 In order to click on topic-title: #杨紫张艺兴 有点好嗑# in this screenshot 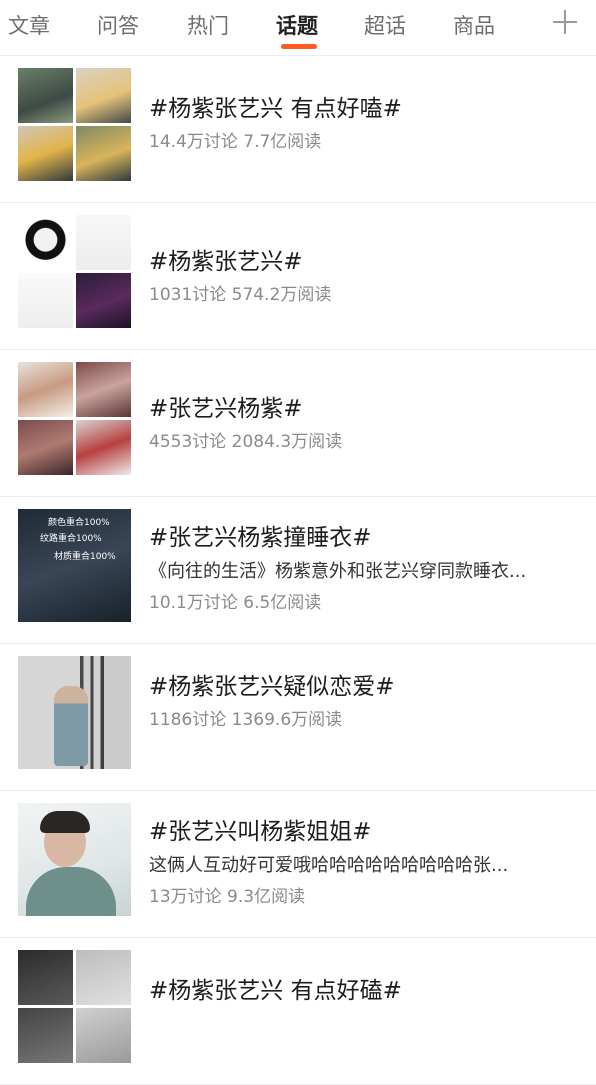, I will do `click(363, 109)`.